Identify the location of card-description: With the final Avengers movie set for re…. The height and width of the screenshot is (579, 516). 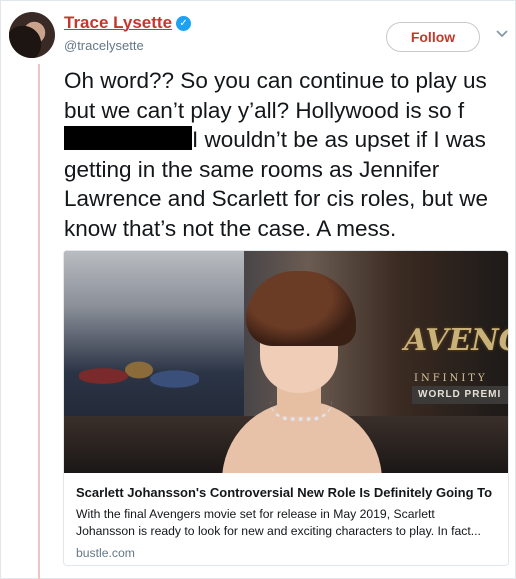
(278, 522).